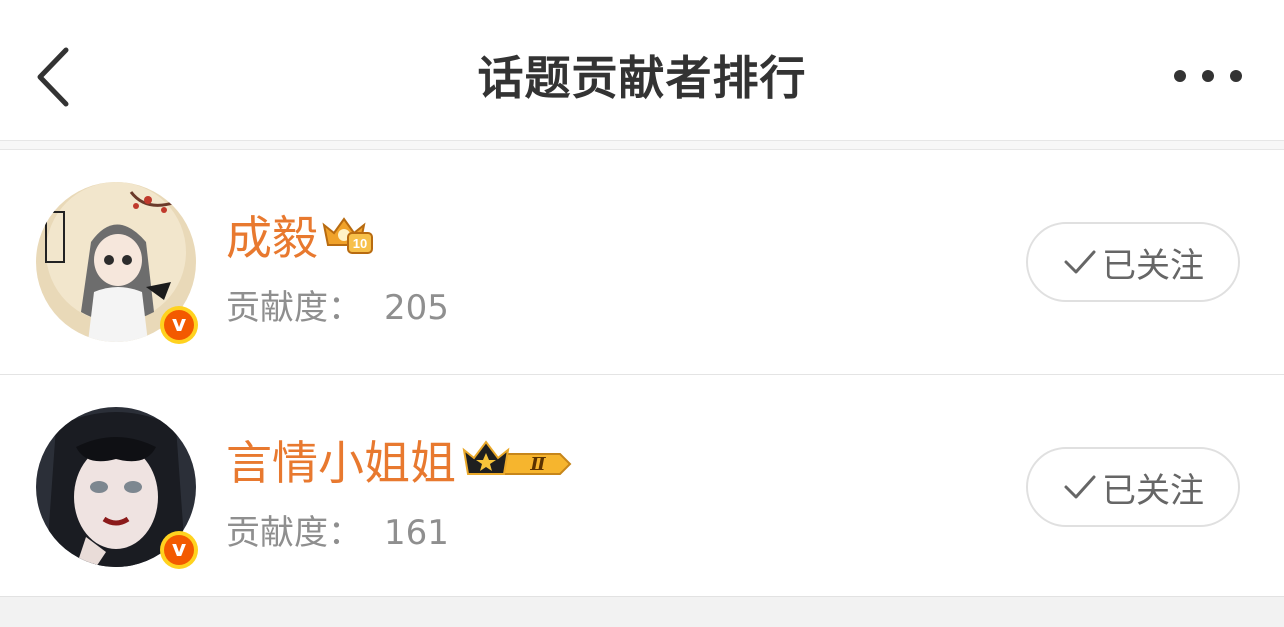 This screenshot has width=1284, height=627. I want to click on name-line: 言情小姐姐 Ⅱ, so click(401, 460).